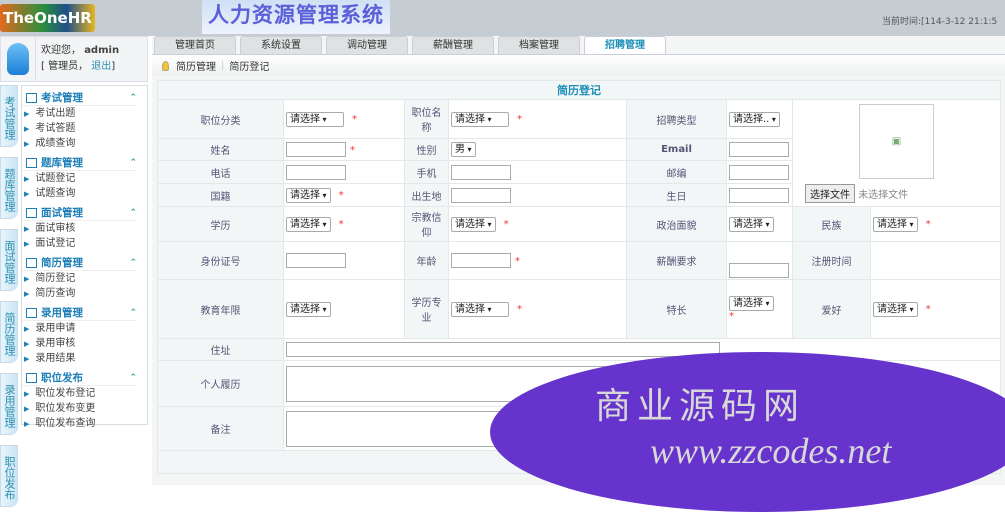 The height and width of the screenshot is (517, 1005). I want to click on label: 身份证号, so click(220, 260).